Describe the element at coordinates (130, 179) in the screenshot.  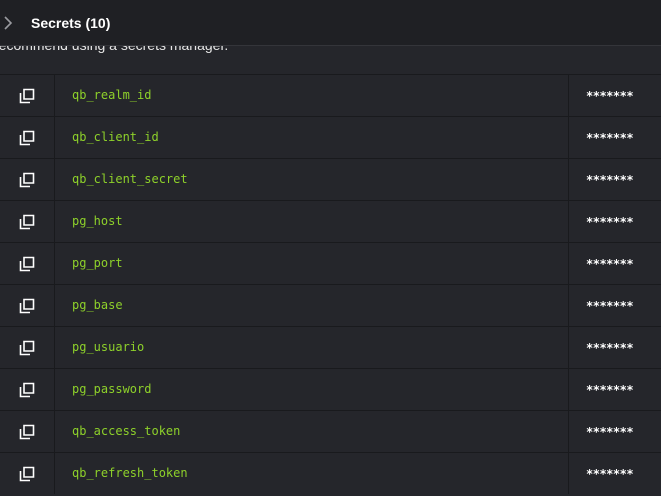
I see `secret-name: qb_client_secret` at that location.